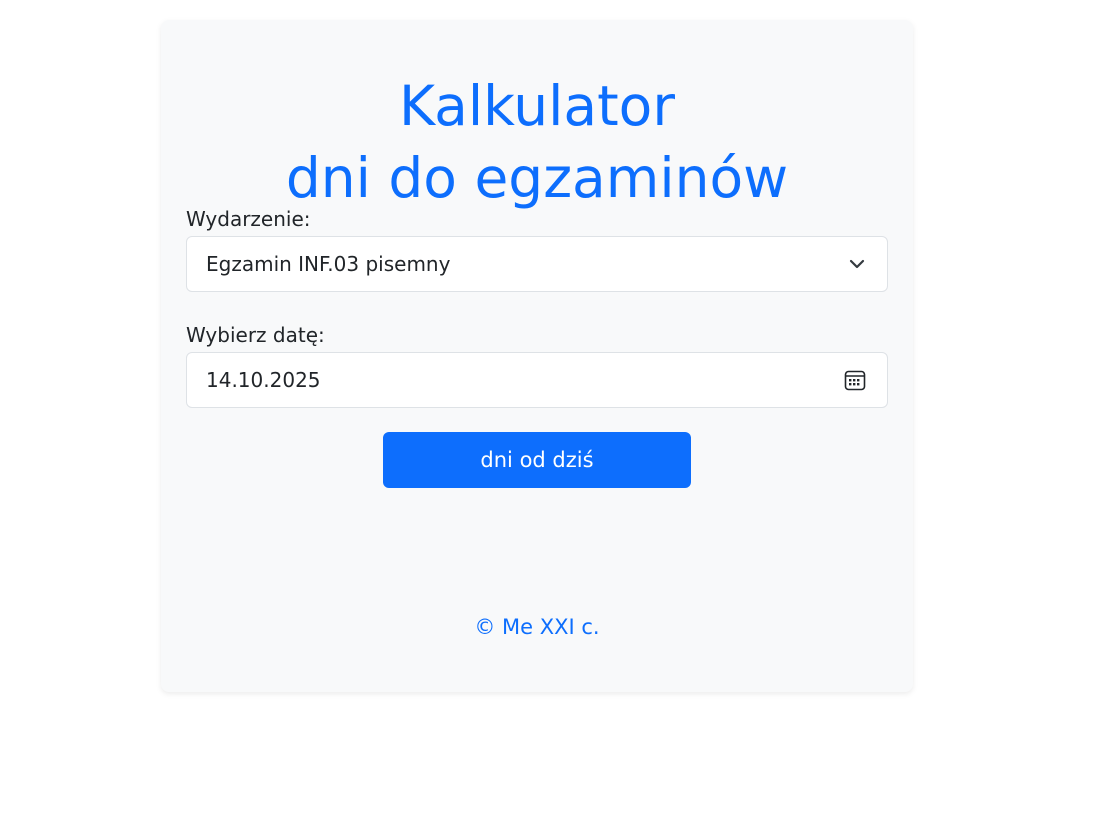  What do you see at coordinates (537, 264) in the screenshot?
I see `event-select: Egzamin INF.03 pisemny` at bounding box center [537, 264].